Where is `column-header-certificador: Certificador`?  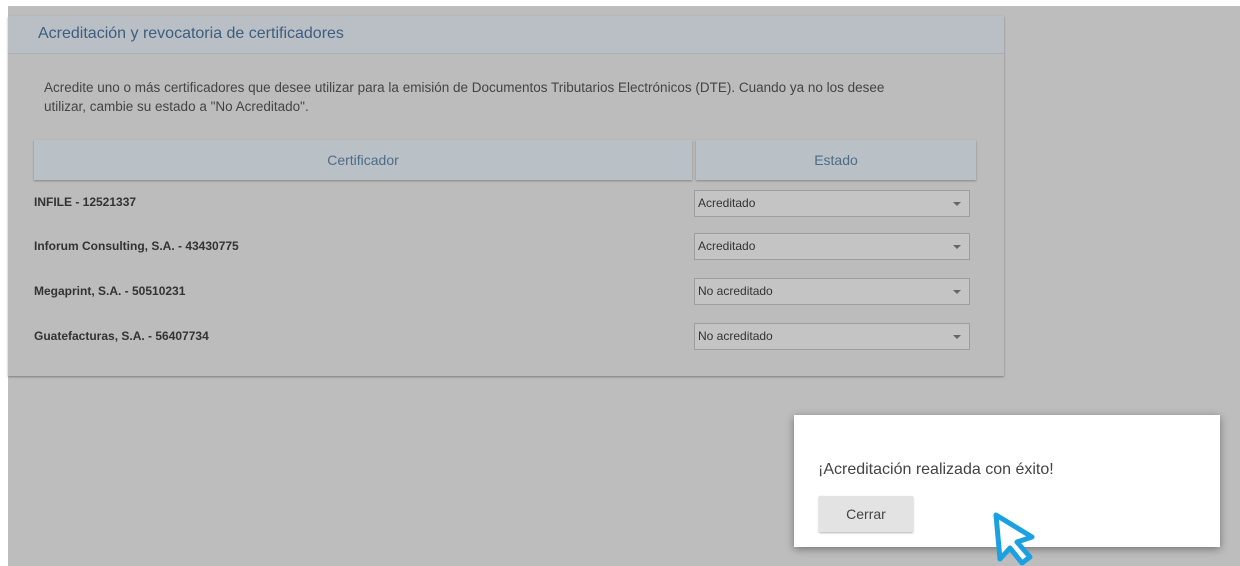 column-header-certificador: Certificador is located at coordinates (363, 160).